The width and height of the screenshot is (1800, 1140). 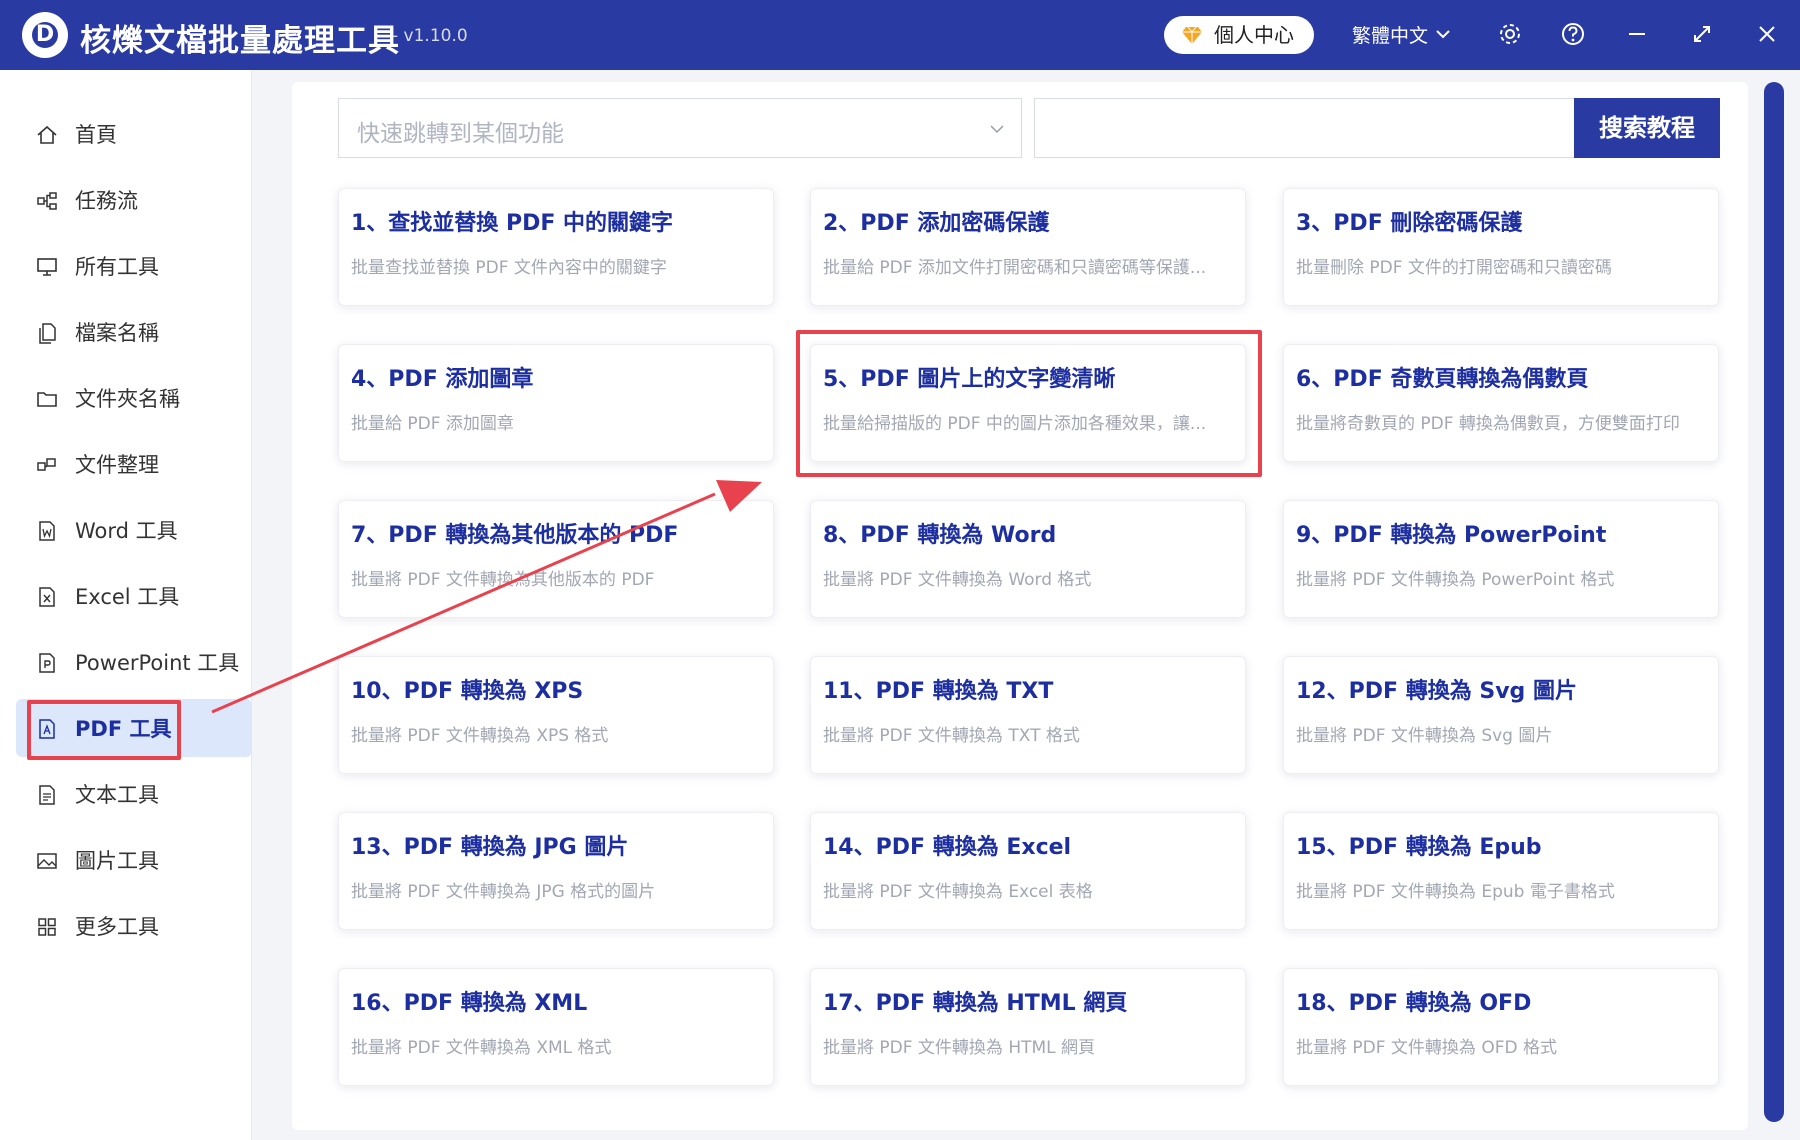 What do you see at coordinates (958, 892) in the screenshot?
I see `card-description: 批量將 PDF 文件轉換為 Excel 表格` at bounding box center [958, 892].